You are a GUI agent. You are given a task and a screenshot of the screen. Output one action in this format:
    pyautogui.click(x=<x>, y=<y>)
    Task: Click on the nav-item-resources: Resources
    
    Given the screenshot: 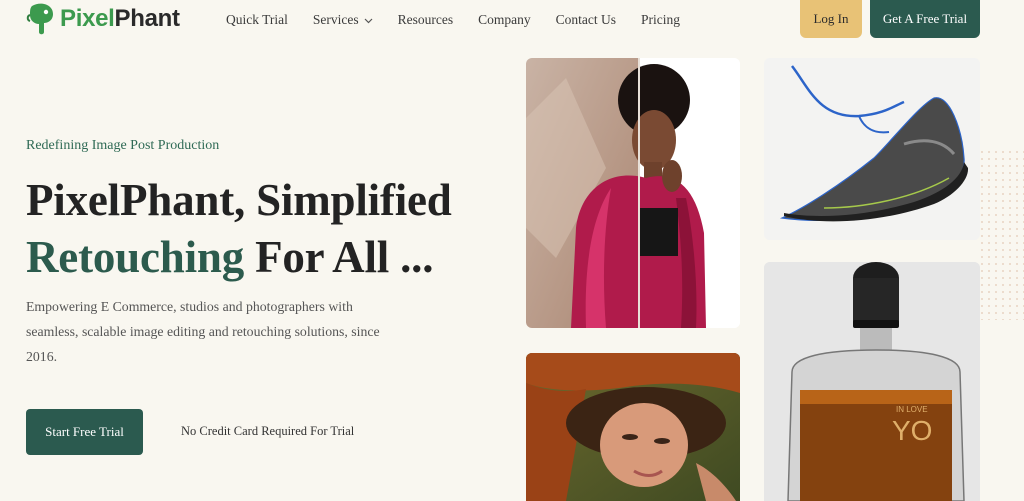 What is the action you would take?
    pyautogui.click(x=425, y=20)
    